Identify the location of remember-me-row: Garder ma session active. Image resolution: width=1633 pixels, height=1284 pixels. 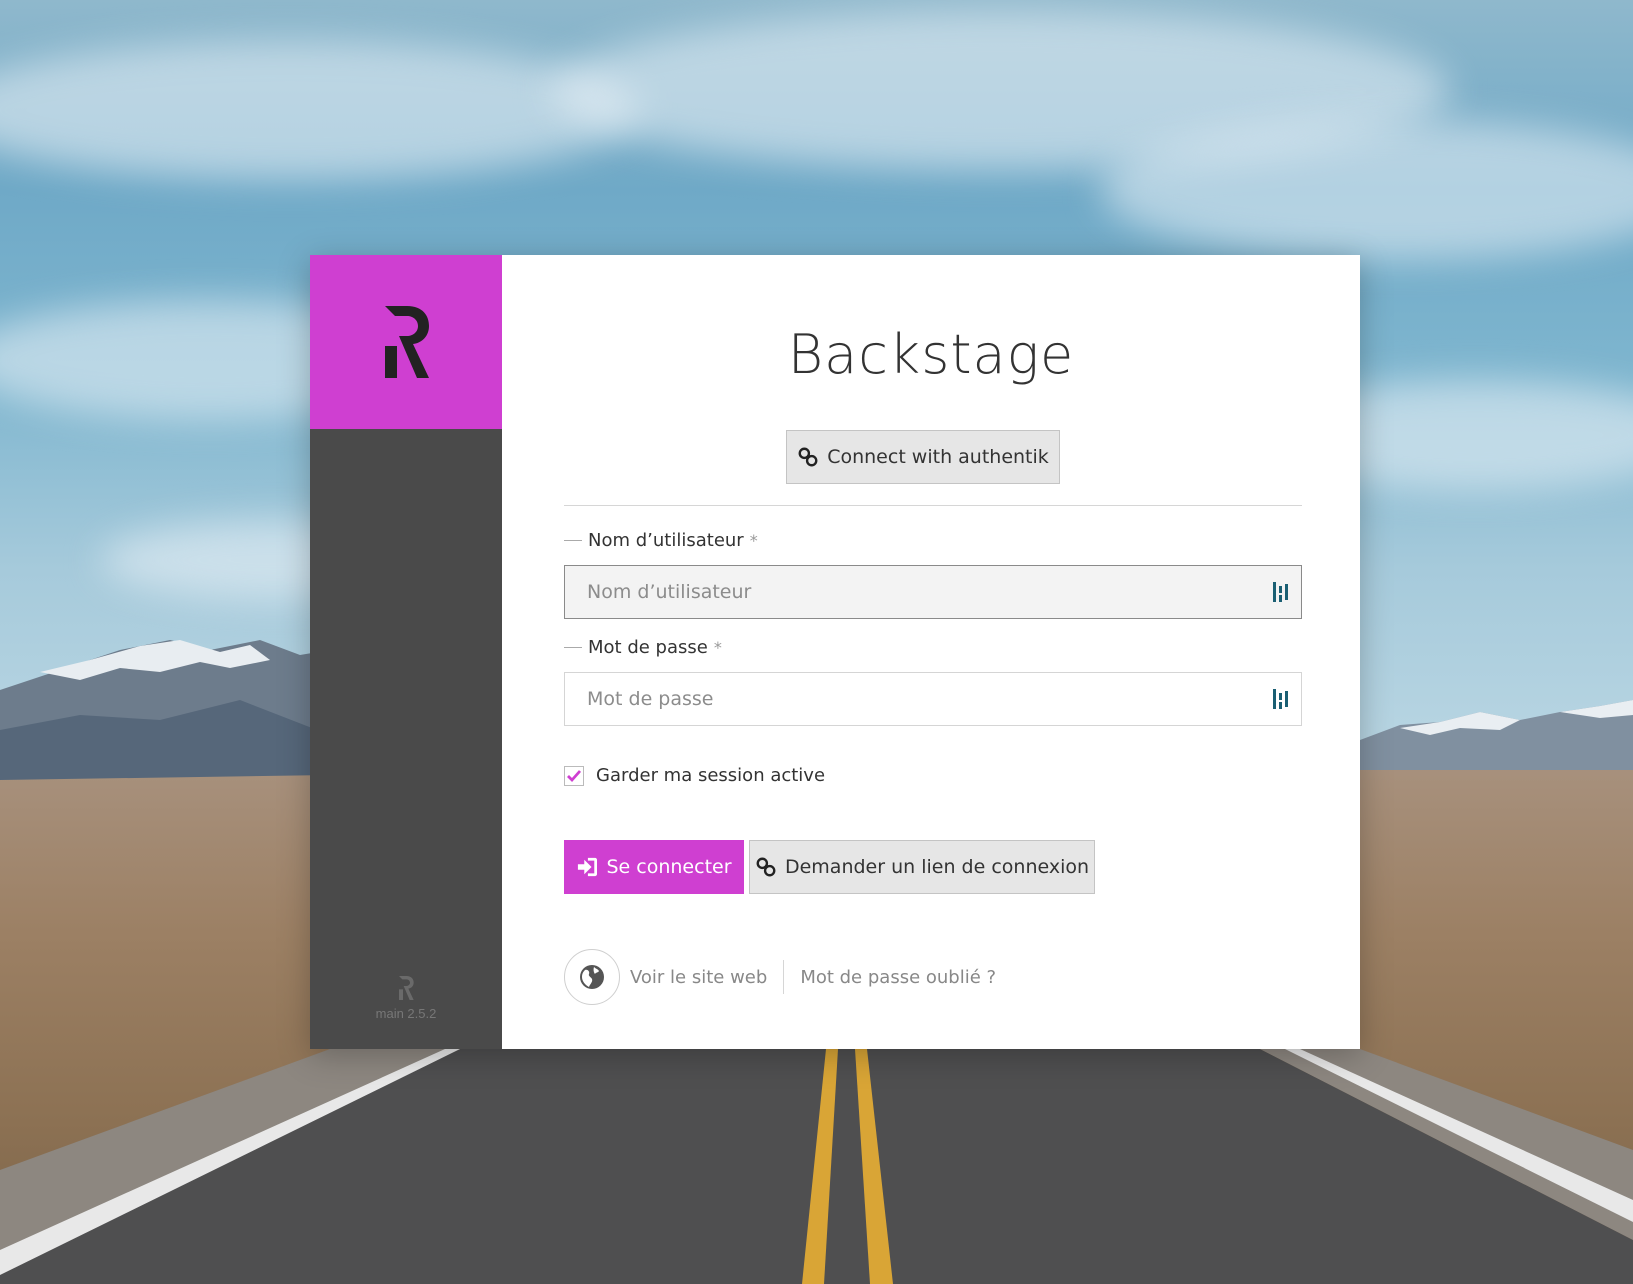
(694, 775).